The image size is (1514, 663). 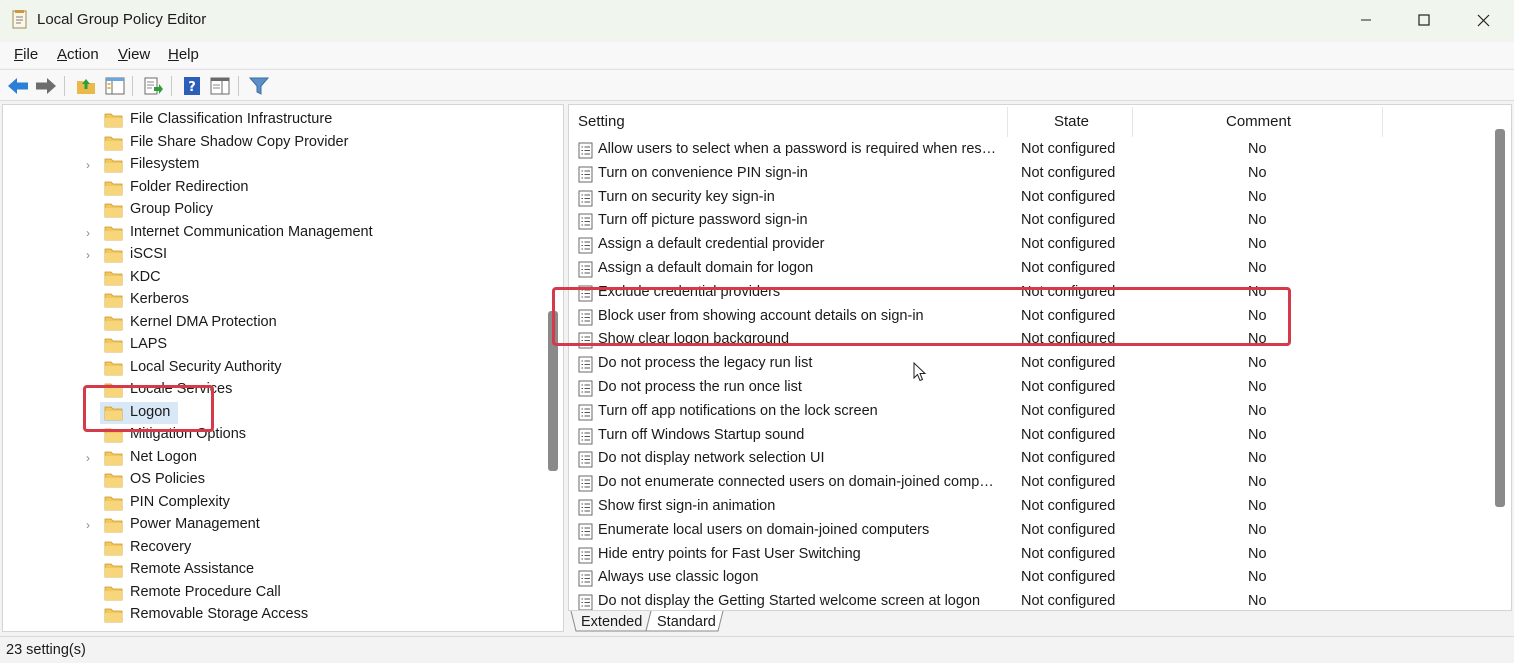 What do you see at coordinates (115, 86) in the screenshot?
I see `show-hide-console-tree-button` at bounding box center [115, 86].